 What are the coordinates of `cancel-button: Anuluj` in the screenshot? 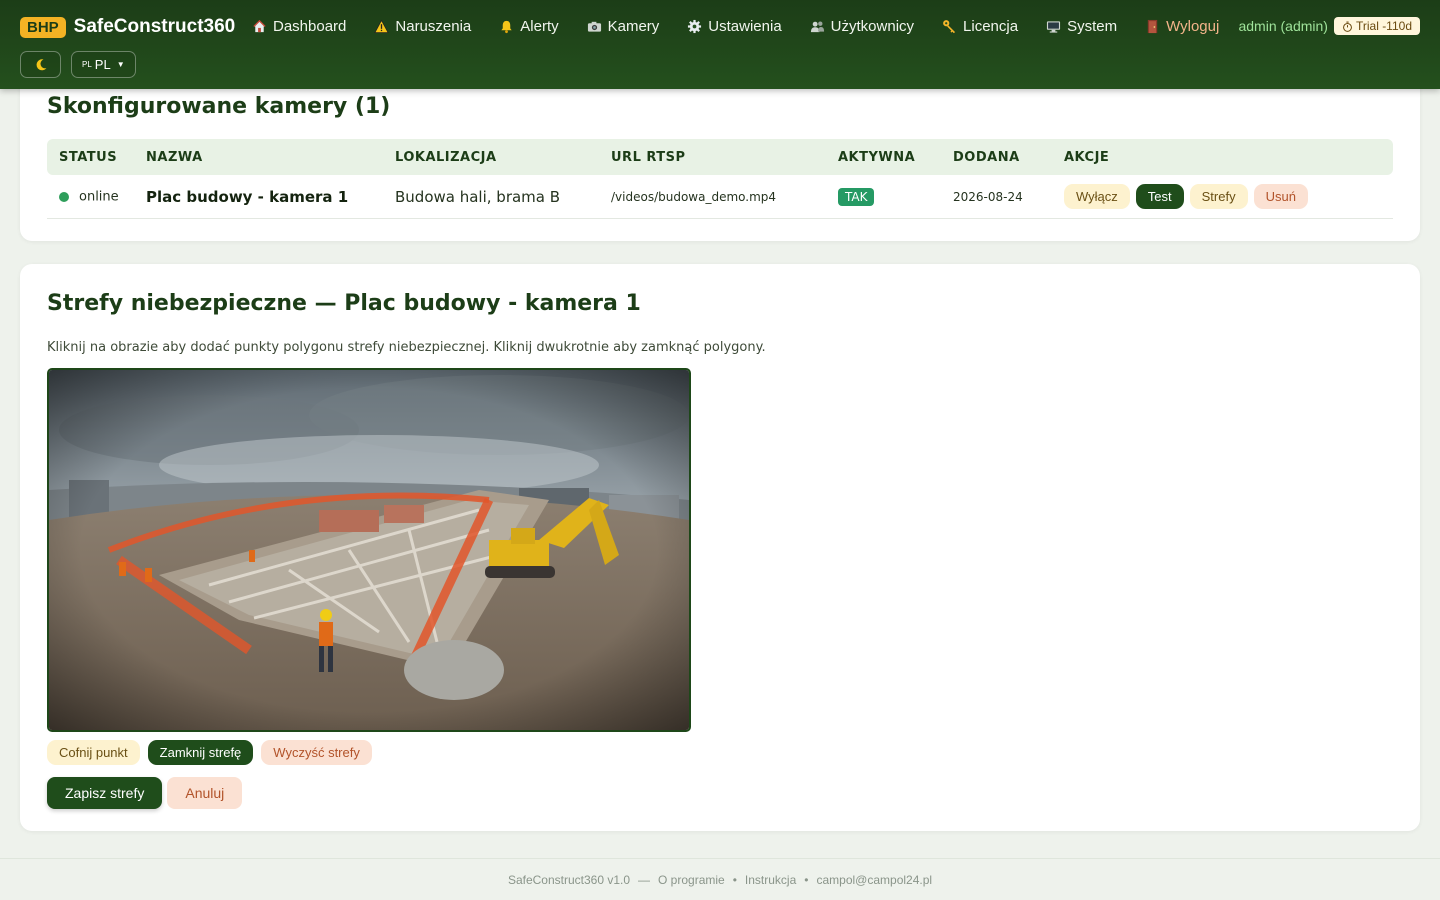 It's located at (205, 793).